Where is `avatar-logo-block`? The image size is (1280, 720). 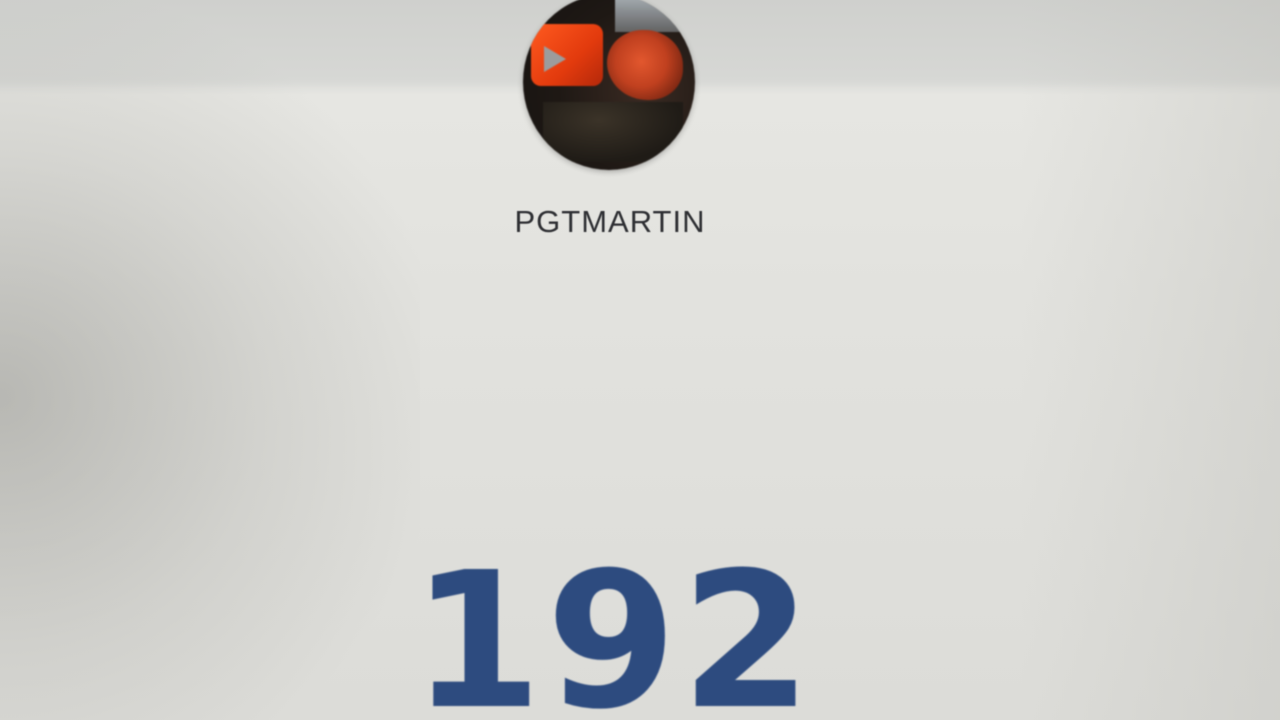 avatar-logo-block is located at coordinates (567, 55).